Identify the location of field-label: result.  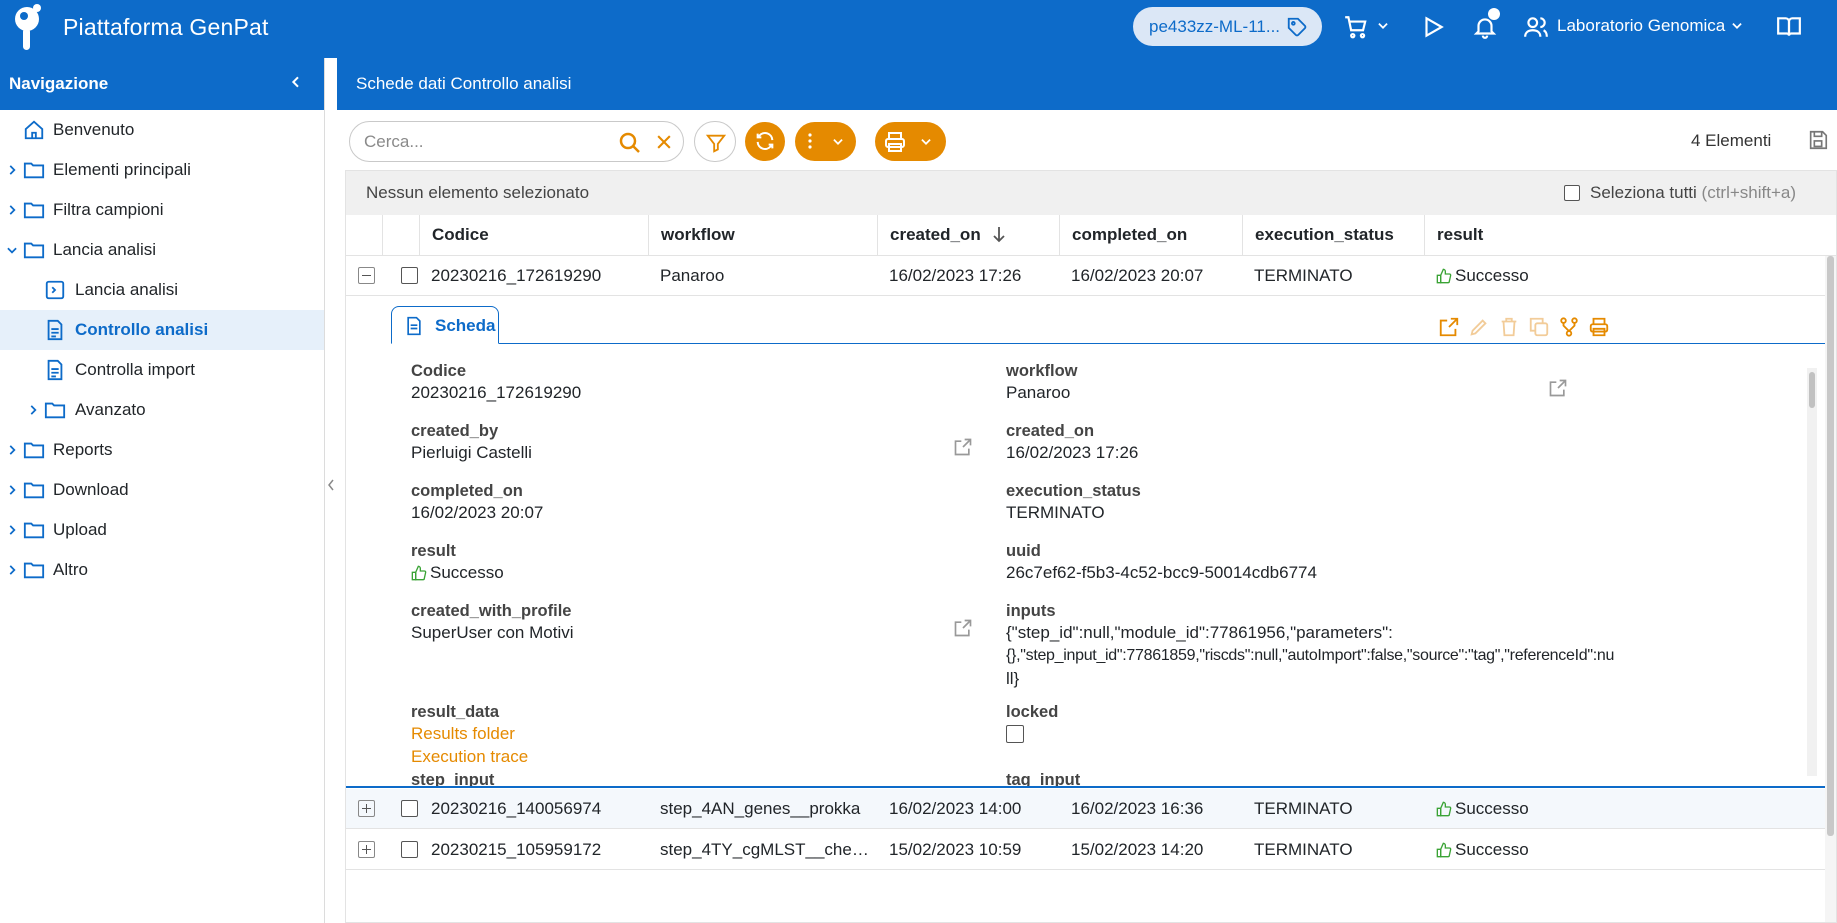
(433, 551).